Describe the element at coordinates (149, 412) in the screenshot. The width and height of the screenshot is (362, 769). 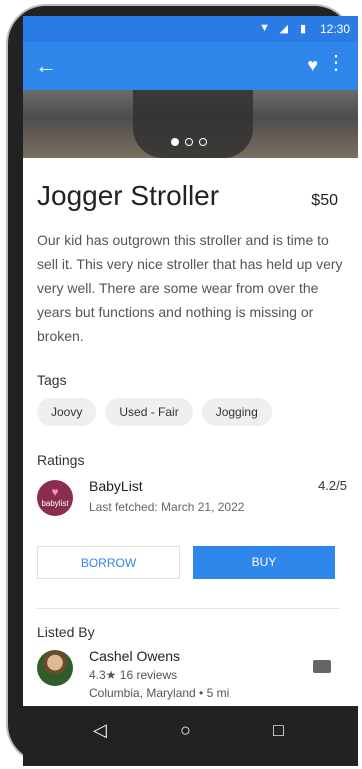
I see `tag-chip: Used - Fair` at that location.